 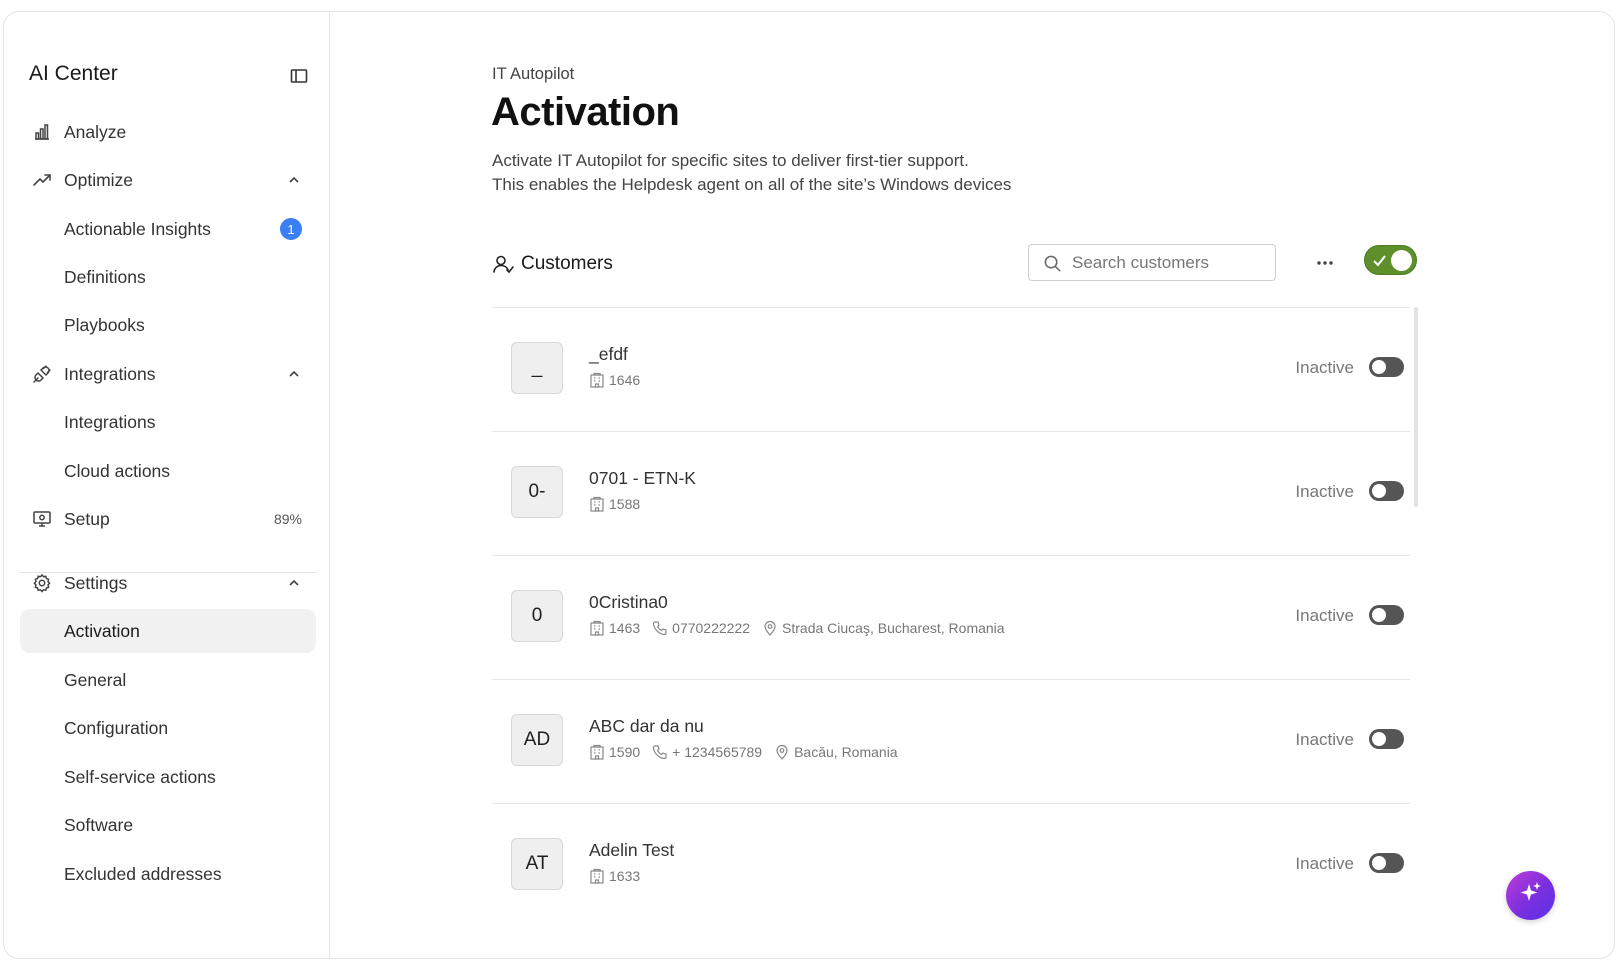 I want to click on meta-location: Strada Ciucaş, Bucharest, Romania, so click(x=883, y=628).